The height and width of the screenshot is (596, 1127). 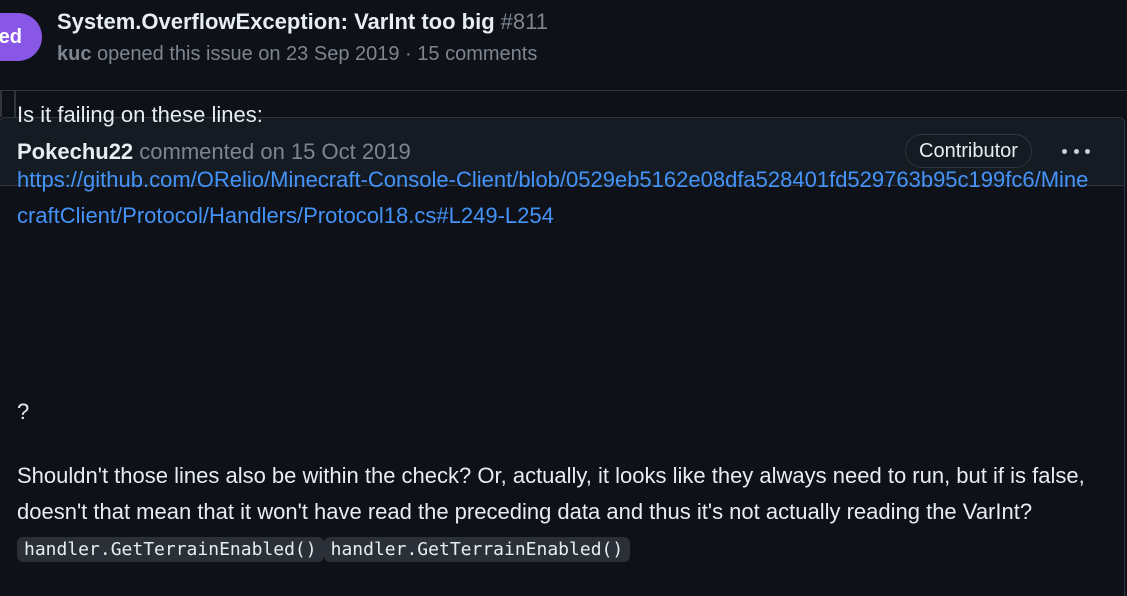 What do you see at coordinates (15, 104) in the screenshot?
I see `timeline-line` at bounding box center [15, 104].